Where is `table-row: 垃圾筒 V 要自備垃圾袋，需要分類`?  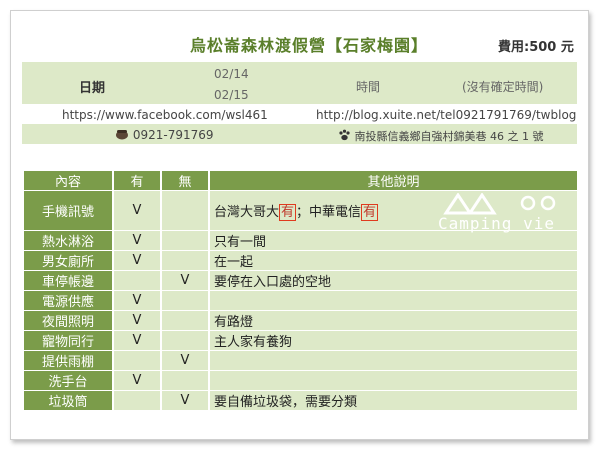 table-row: 垃圾筒 V 要自備垃圾袋，需要分類 is located at coordinates (300, 400).